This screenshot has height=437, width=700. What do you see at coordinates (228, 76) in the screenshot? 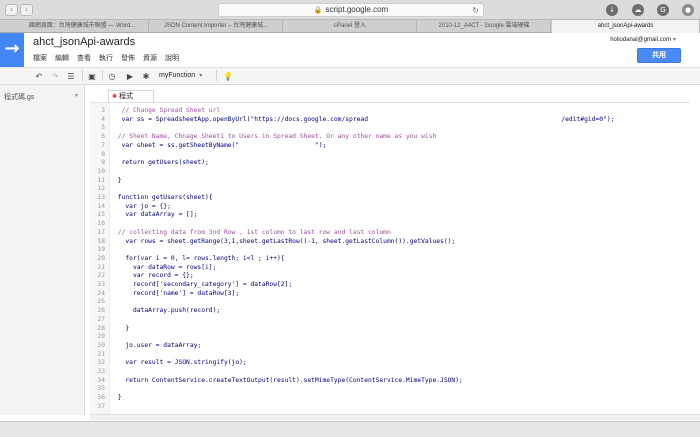
I see `lightbulb-icon: 💡` at bounding box center [228, 76].